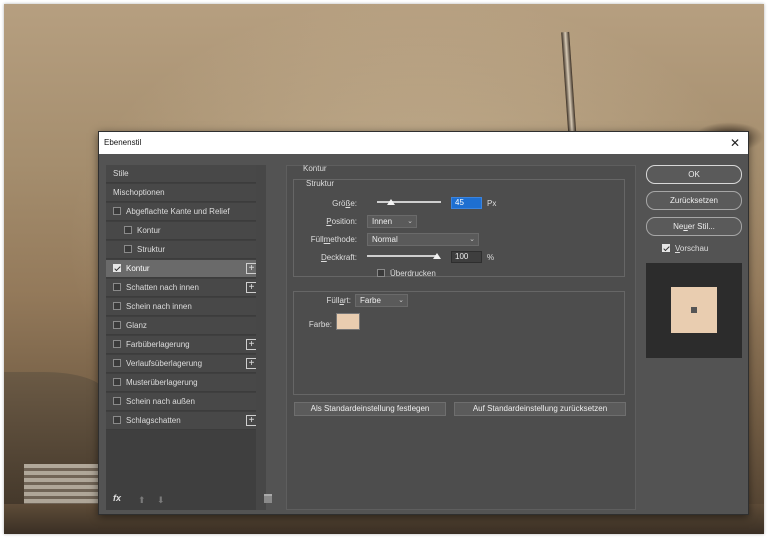 The image size is (768, 539). What do you see at coordinates (162, 382) in the screenshot?
I see `style-item-label: Musterüberlagerung` at bounding box center [162, 382].